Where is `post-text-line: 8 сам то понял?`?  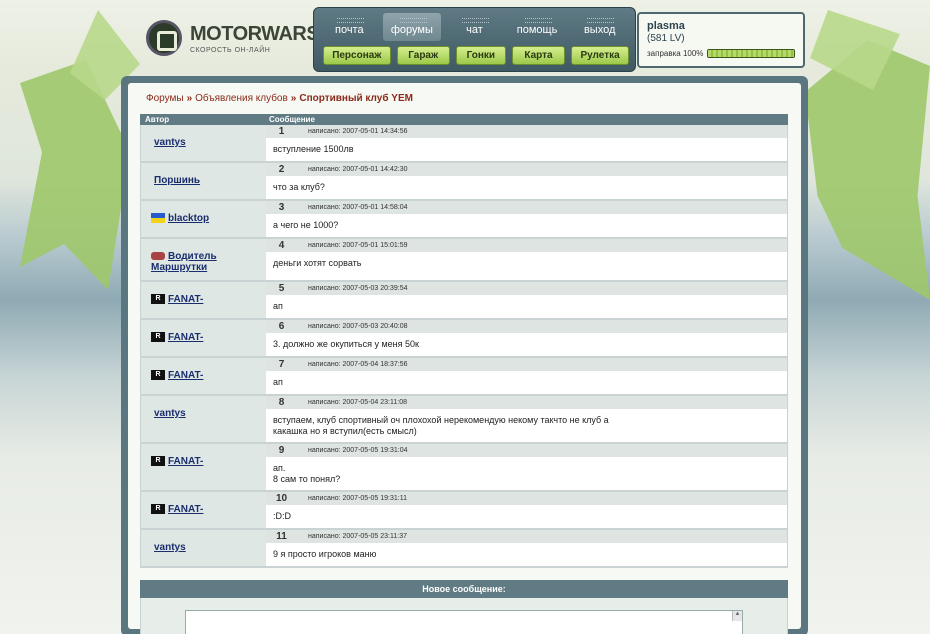 post-text-line: 8 сам то понял? is located at coordinates (307, 479).